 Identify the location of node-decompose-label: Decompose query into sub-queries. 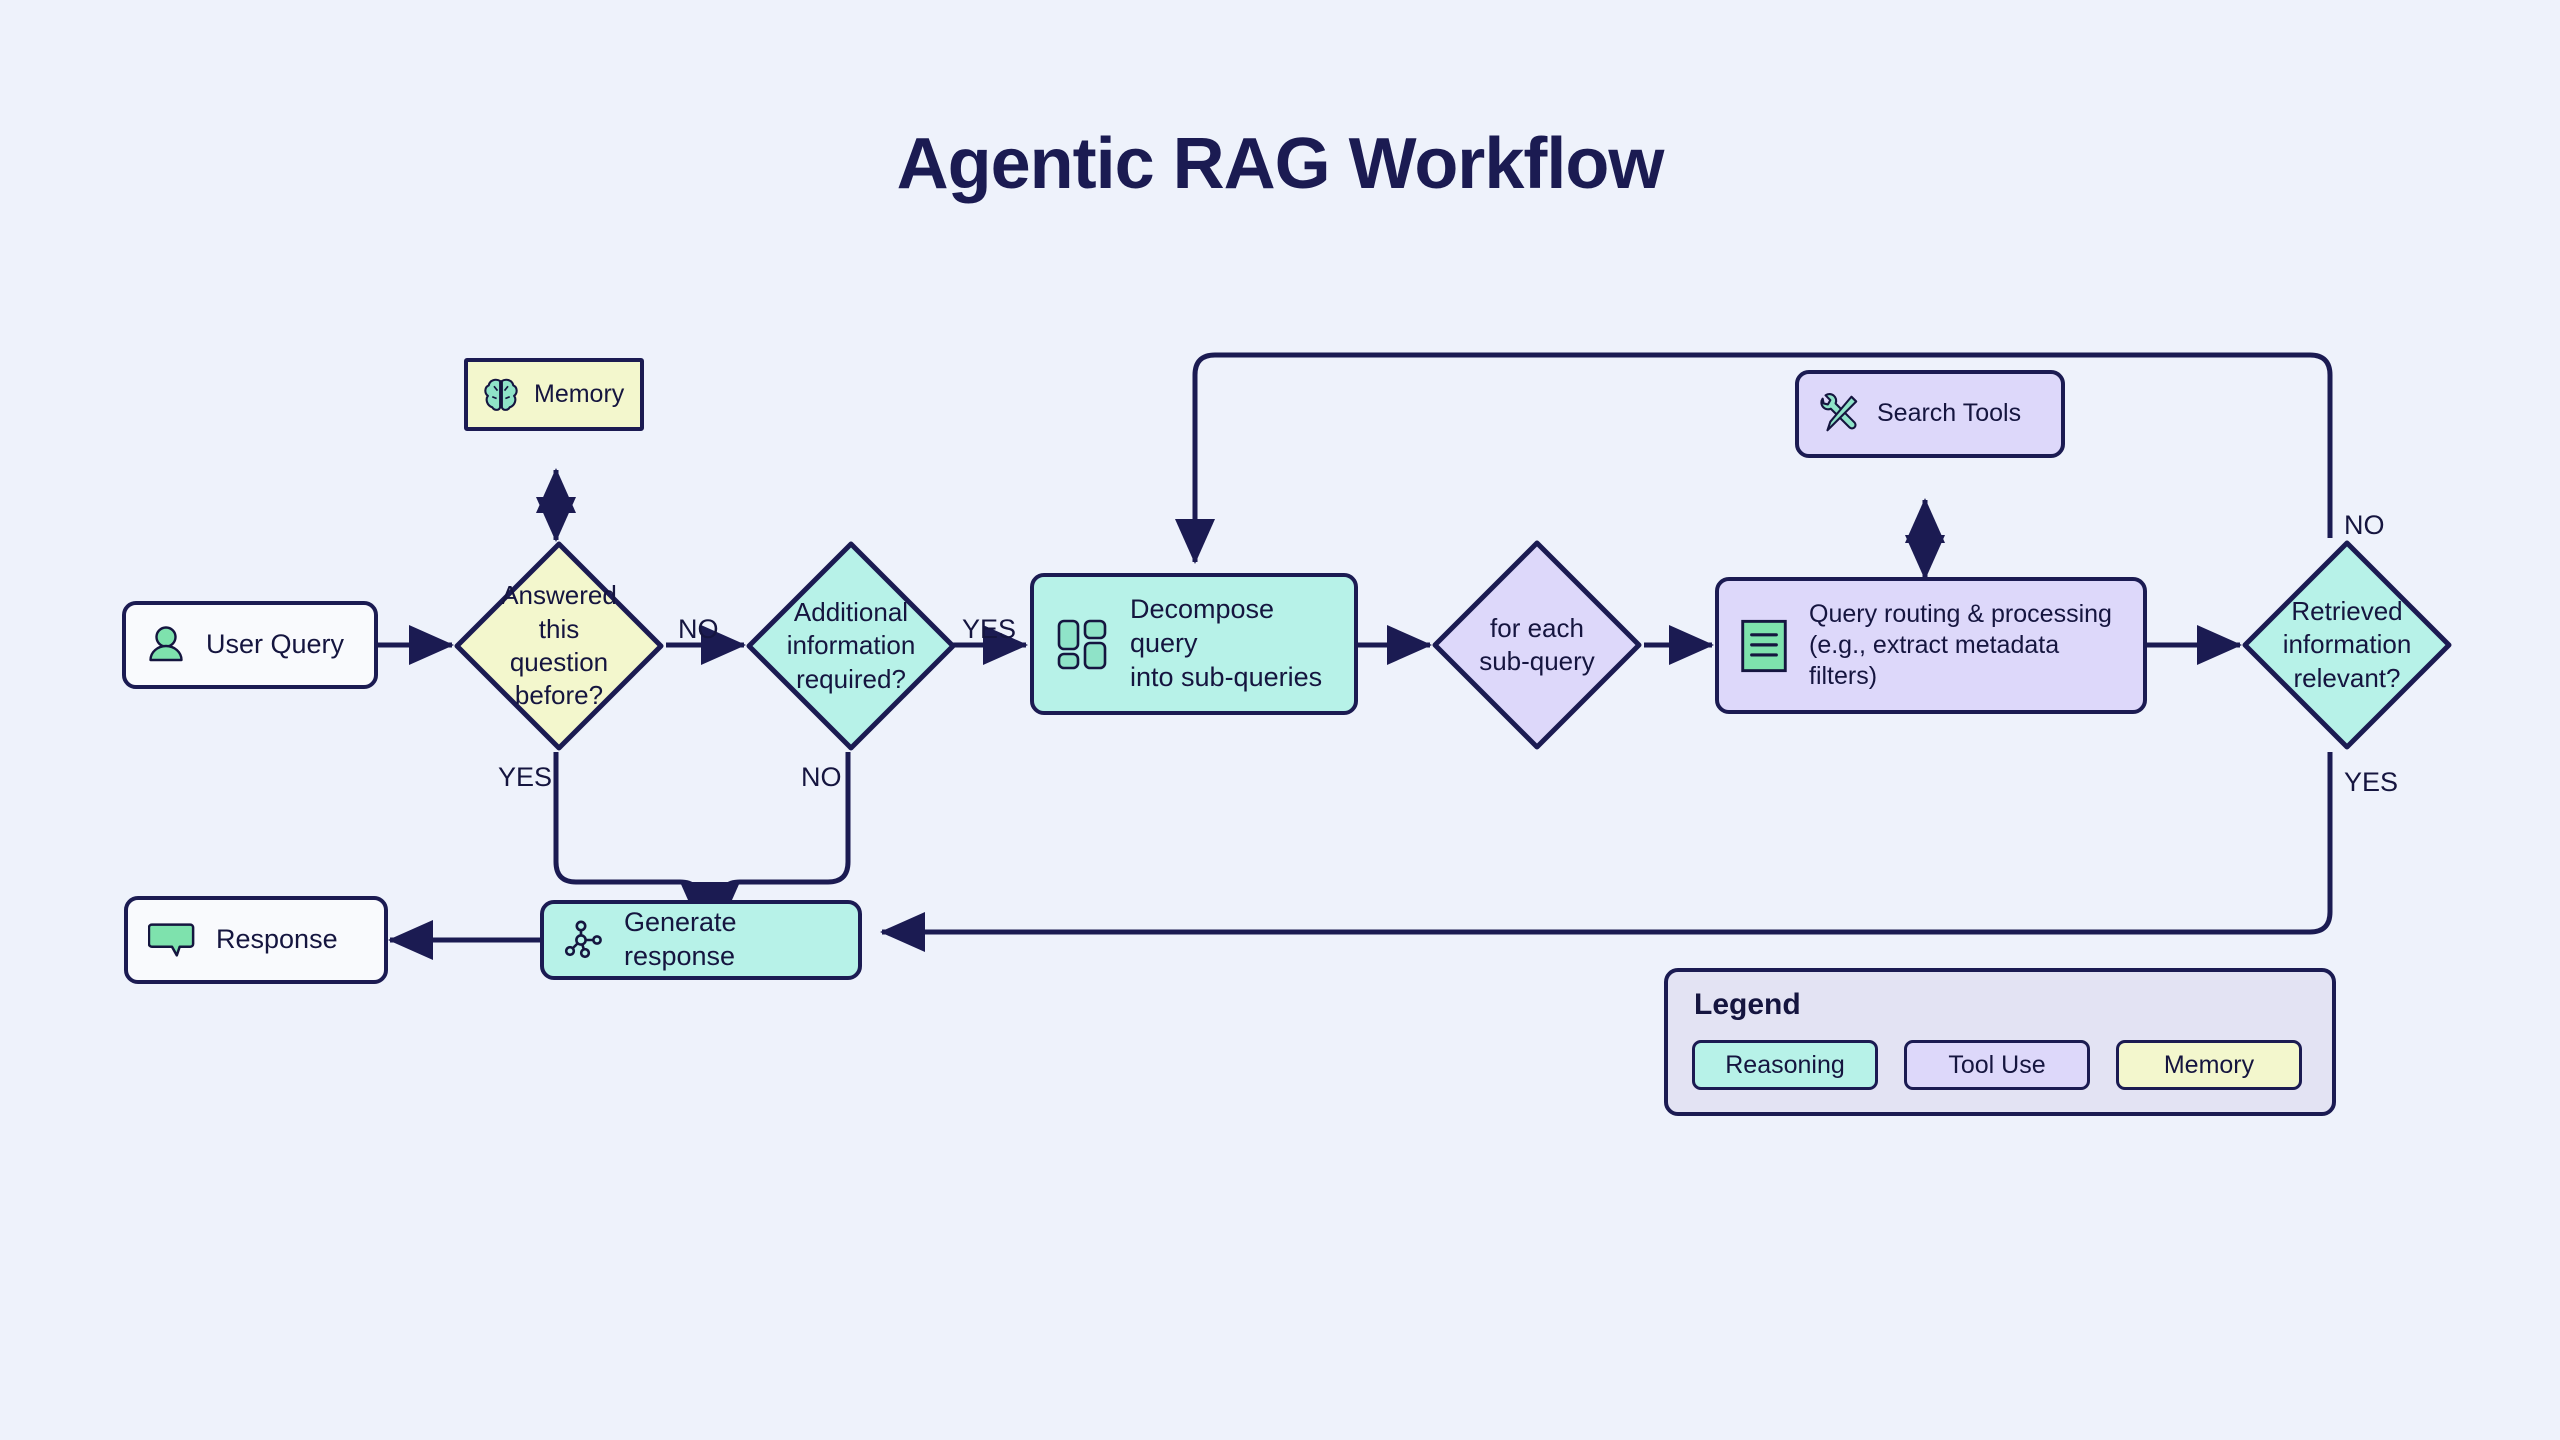
(1226, 643).